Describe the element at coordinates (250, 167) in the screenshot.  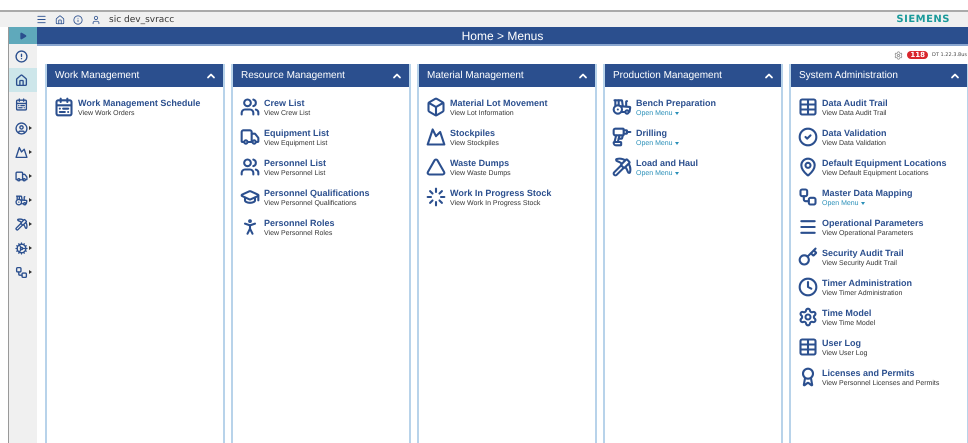
I see `people-icon` at that location.